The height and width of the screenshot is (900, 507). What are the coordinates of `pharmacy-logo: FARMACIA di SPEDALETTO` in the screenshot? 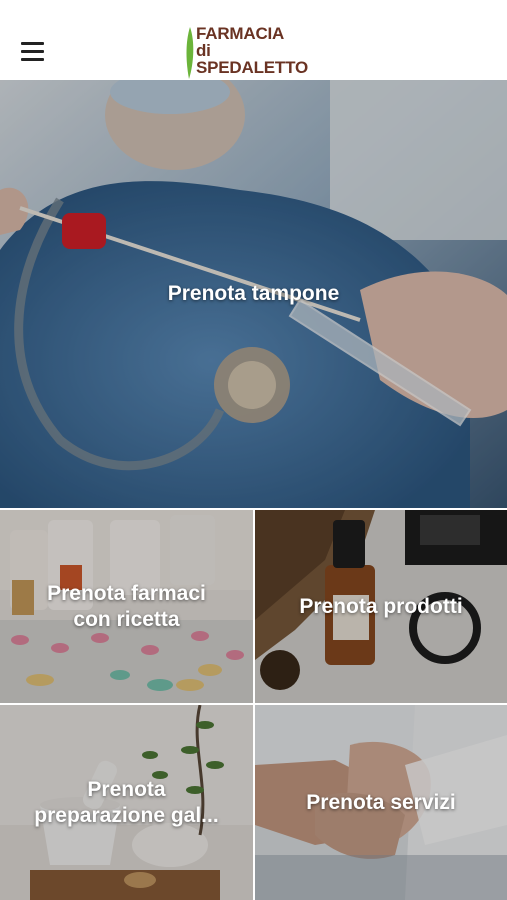 It's located at (258, 52).